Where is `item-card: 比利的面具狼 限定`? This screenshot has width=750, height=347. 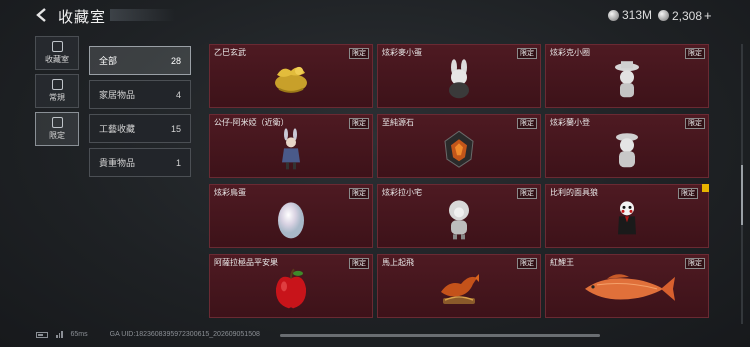
item-card: 比利的面具狼 限定 is located at coordinates (627, 216).